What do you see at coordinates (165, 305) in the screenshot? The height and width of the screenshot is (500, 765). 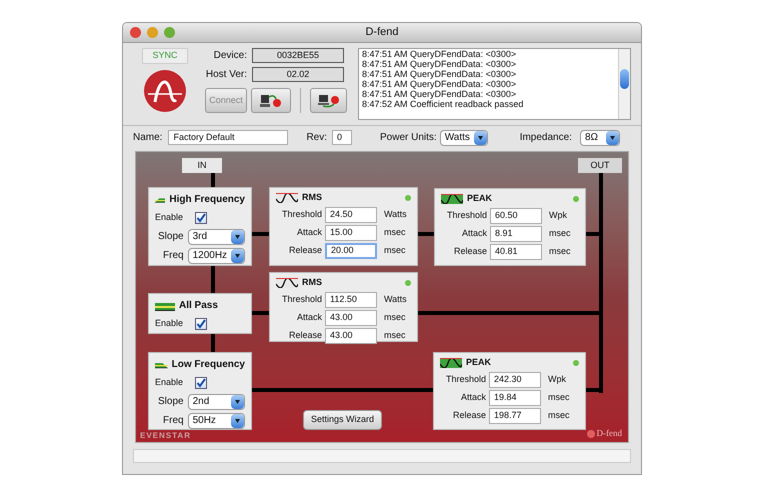 I see `filter-curve-icon` at bounding box center [165, 305].